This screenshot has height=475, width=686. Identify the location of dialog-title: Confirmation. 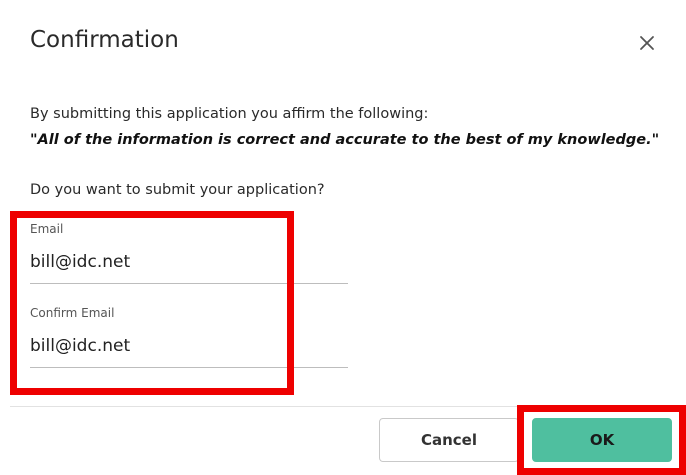
(104, 40).